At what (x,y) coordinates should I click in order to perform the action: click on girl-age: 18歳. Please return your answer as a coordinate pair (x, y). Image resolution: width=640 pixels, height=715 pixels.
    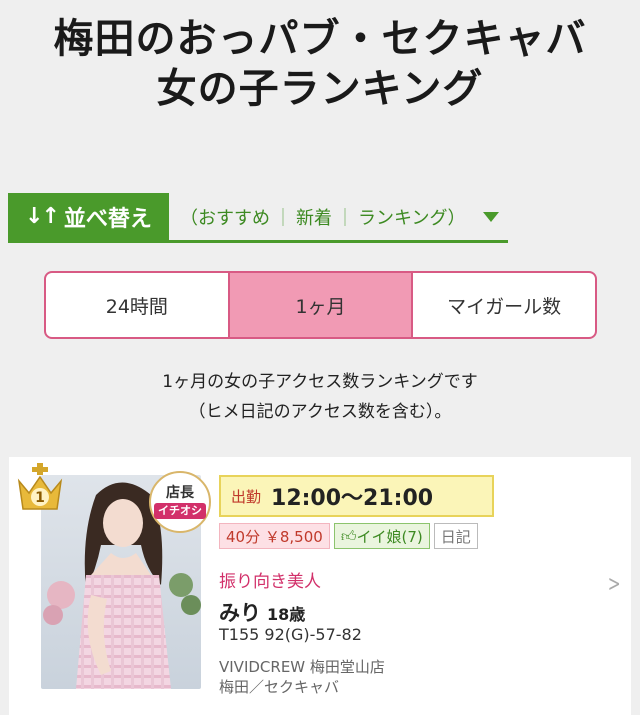
    Looking at the image, I should click on (286, 614).